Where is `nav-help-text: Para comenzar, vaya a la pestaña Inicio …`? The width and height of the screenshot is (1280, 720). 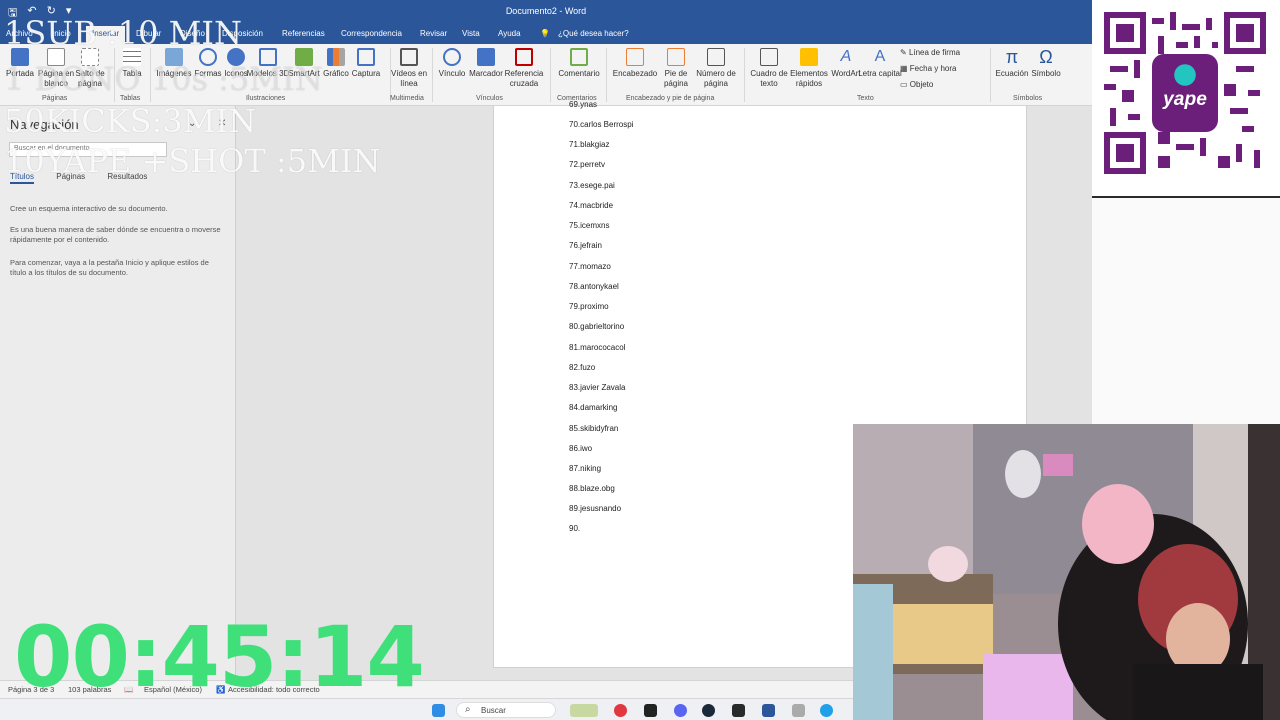
nav-help-text: Para comenzar, vaya a la pestaña Inicio … is located at coordinates (109, 267).